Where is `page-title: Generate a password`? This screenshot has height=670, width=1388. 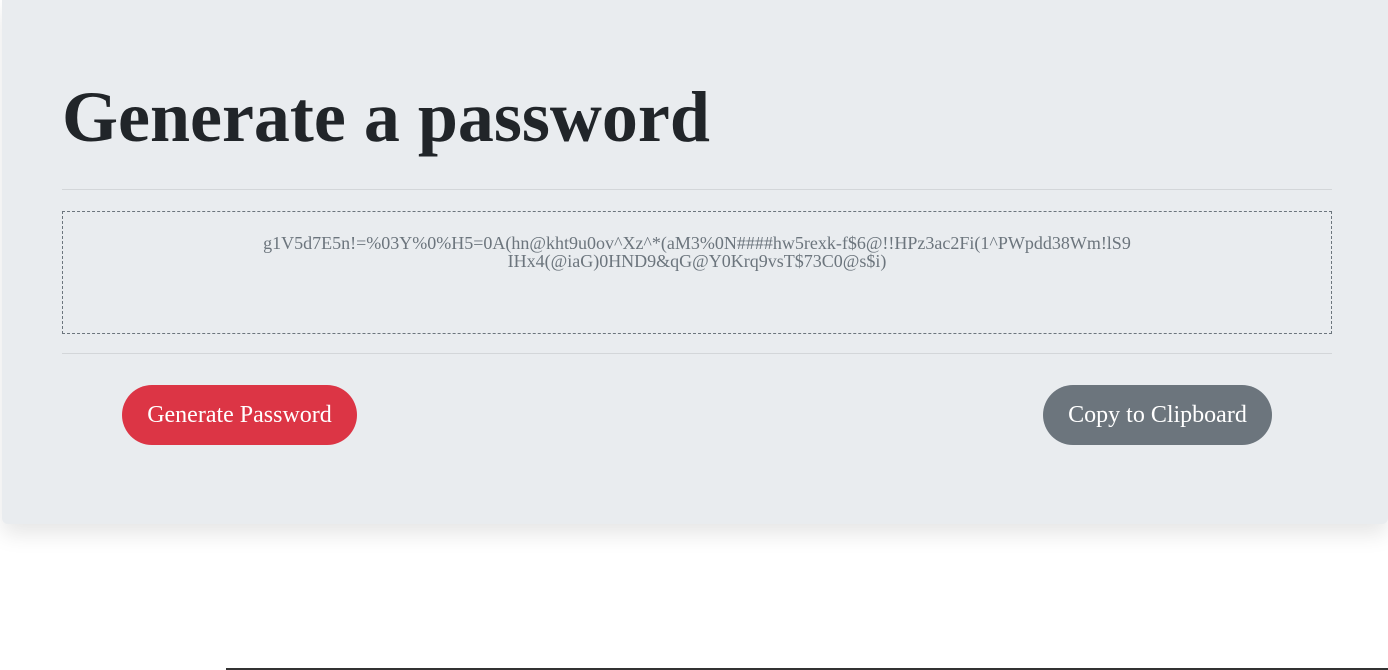
page-title: Generate a password is located at coordinates (386, 117).